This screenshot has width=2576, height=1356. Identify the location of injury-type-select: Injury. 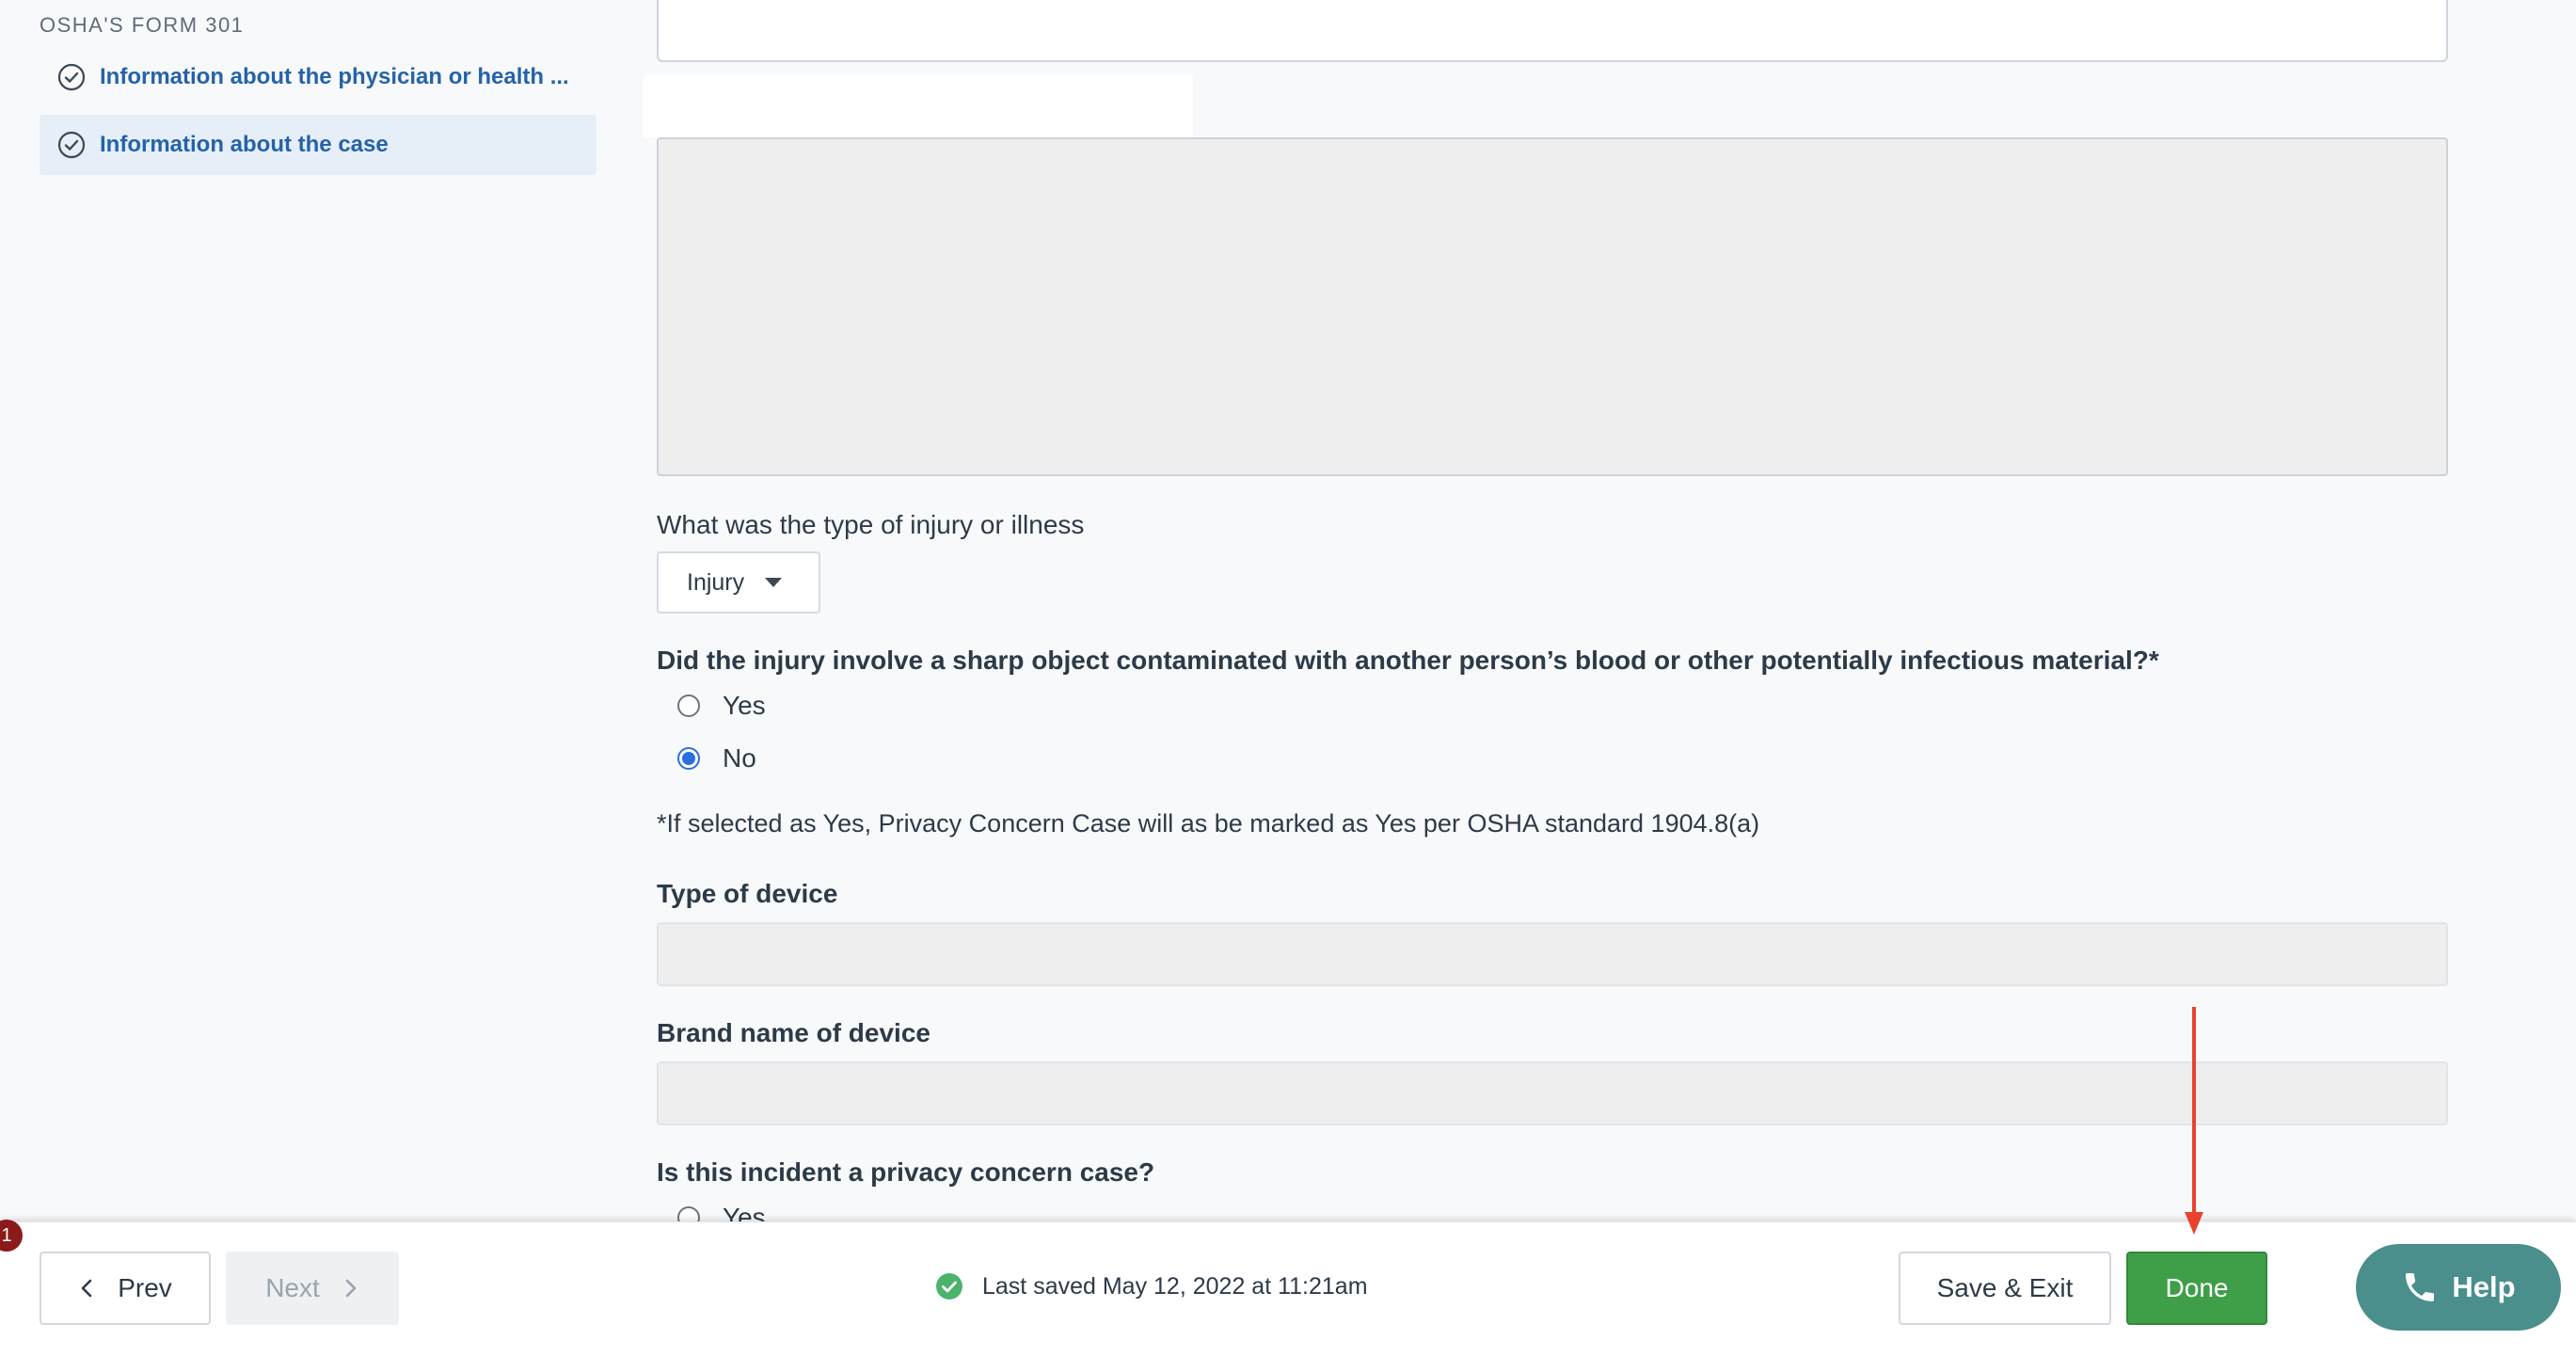
(738, 582).